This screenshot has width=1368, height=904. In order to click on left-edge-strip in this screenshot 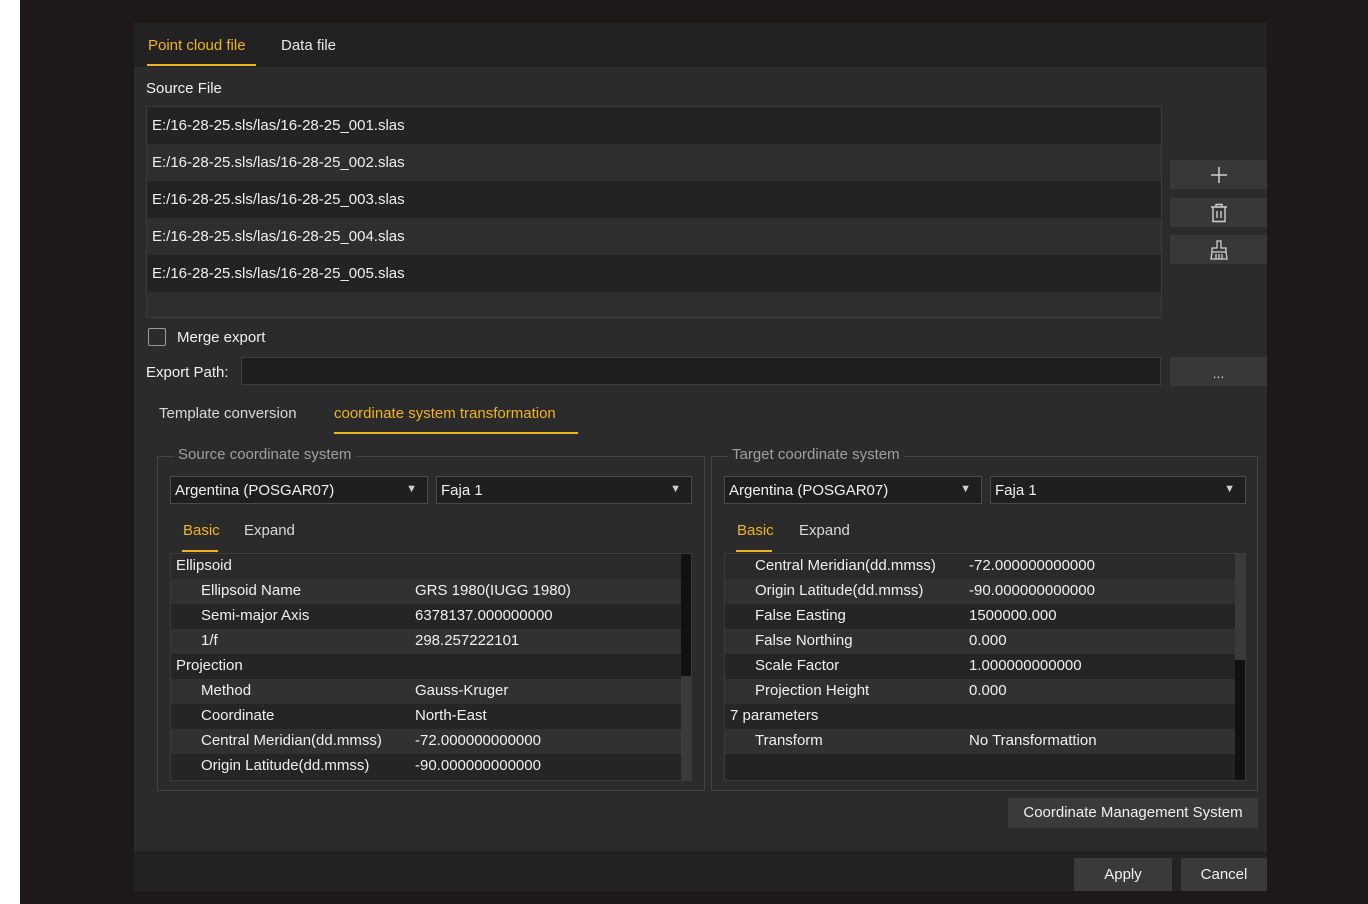, I will do `click(10, 452)`.